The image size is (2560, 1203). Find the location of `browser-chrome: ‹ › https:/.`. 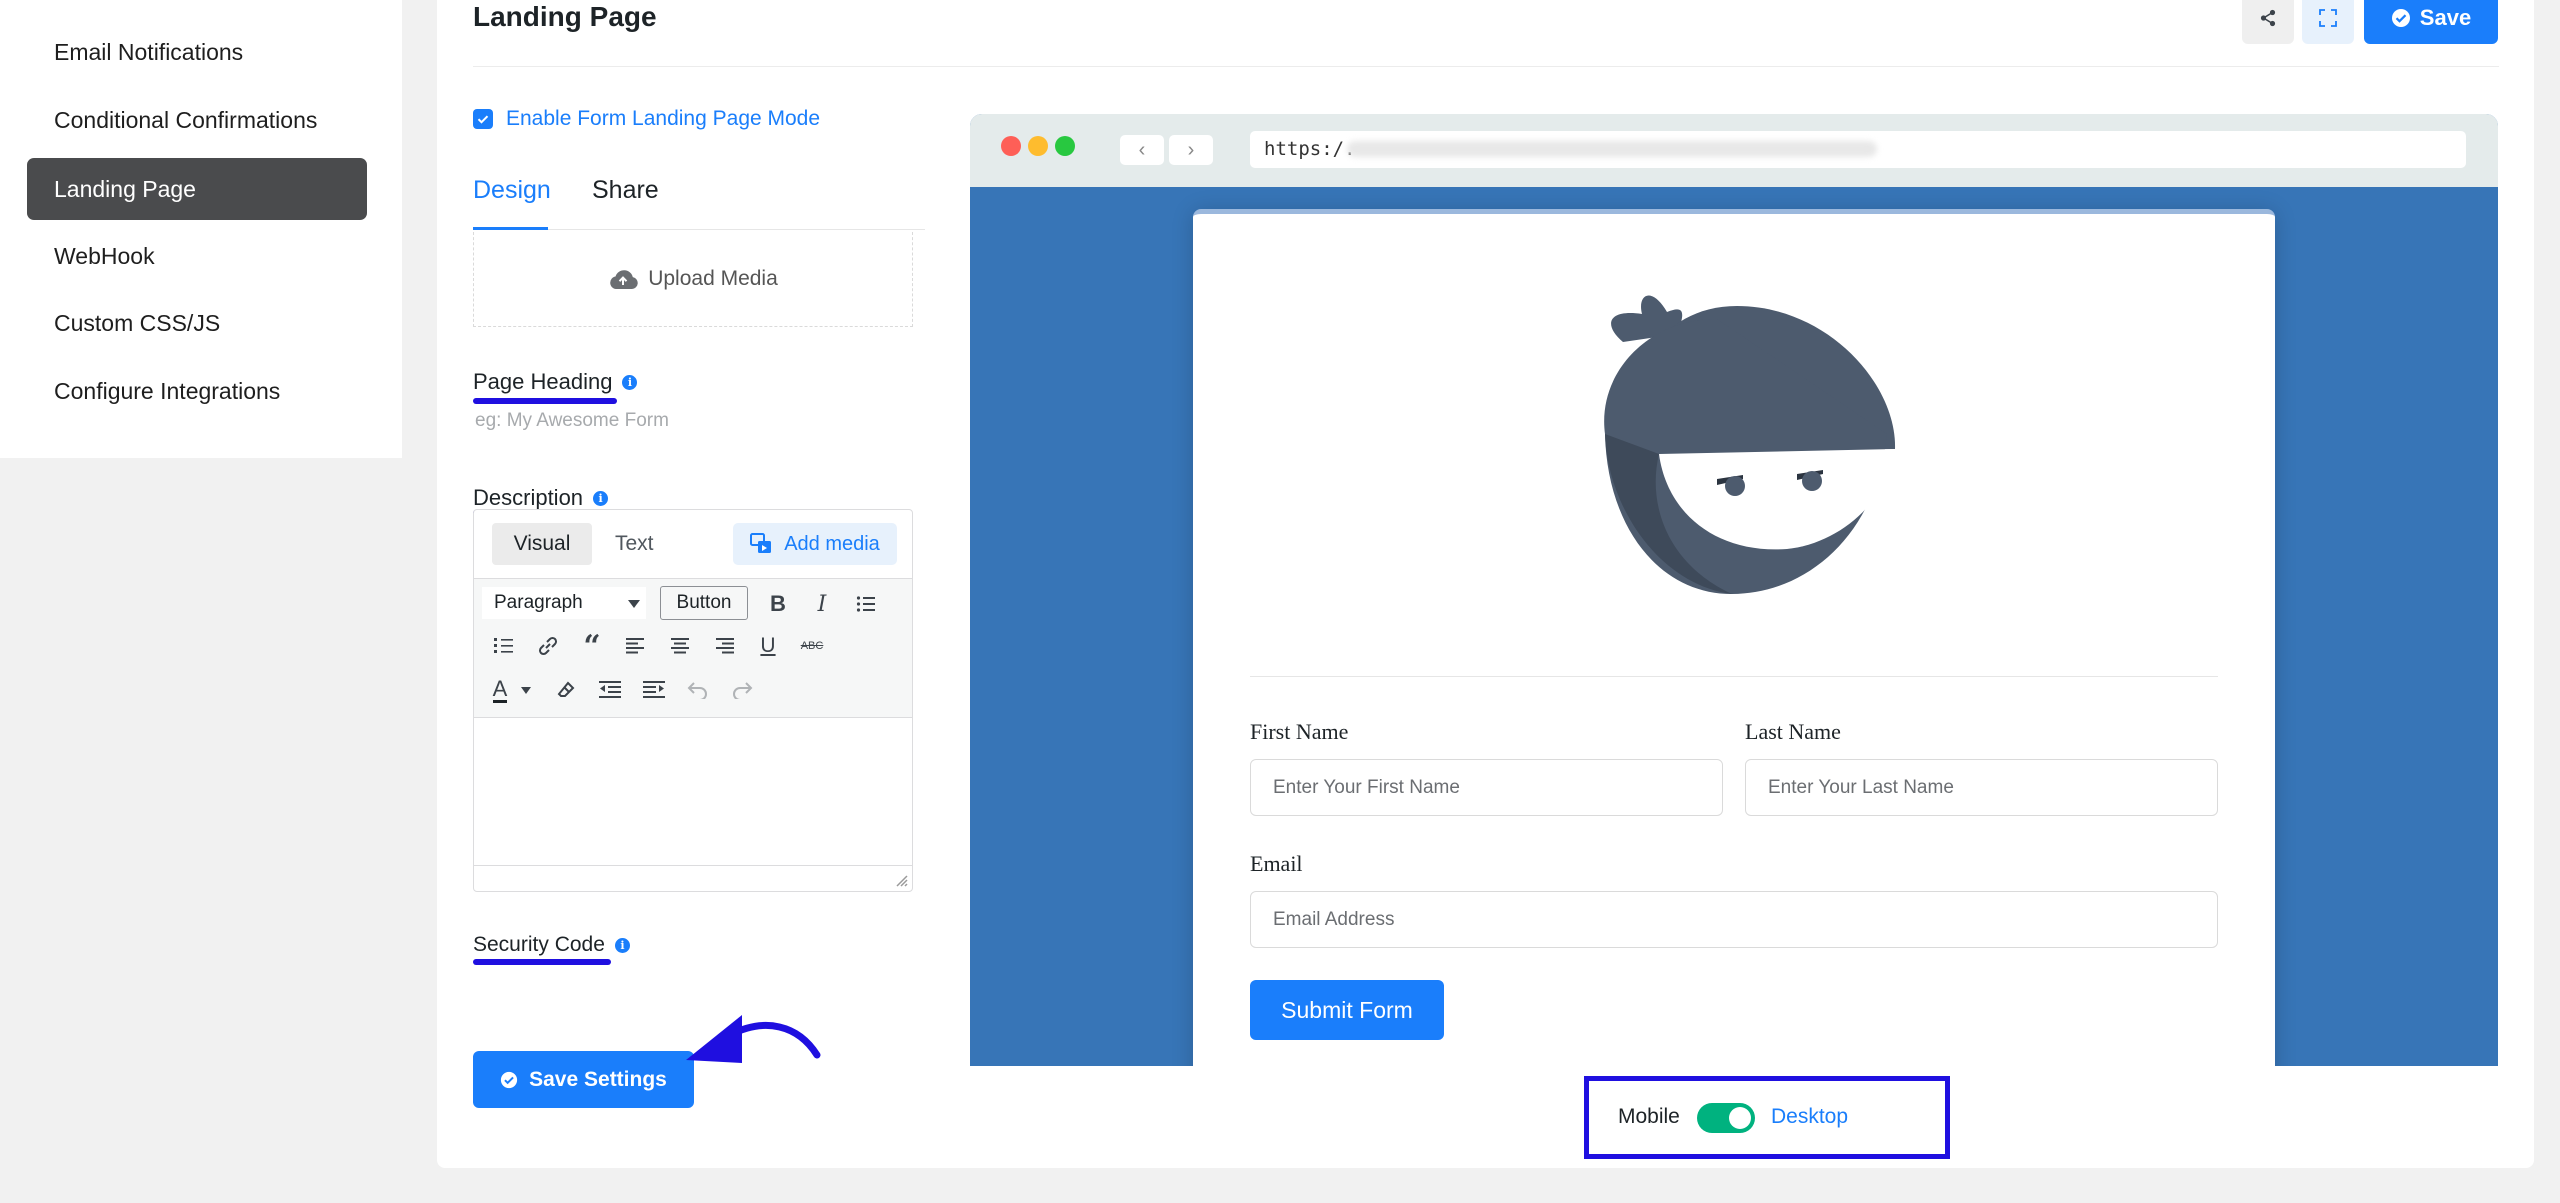

browser-chrome: ‹ › https:/. is located at coordinates (1734, 150).